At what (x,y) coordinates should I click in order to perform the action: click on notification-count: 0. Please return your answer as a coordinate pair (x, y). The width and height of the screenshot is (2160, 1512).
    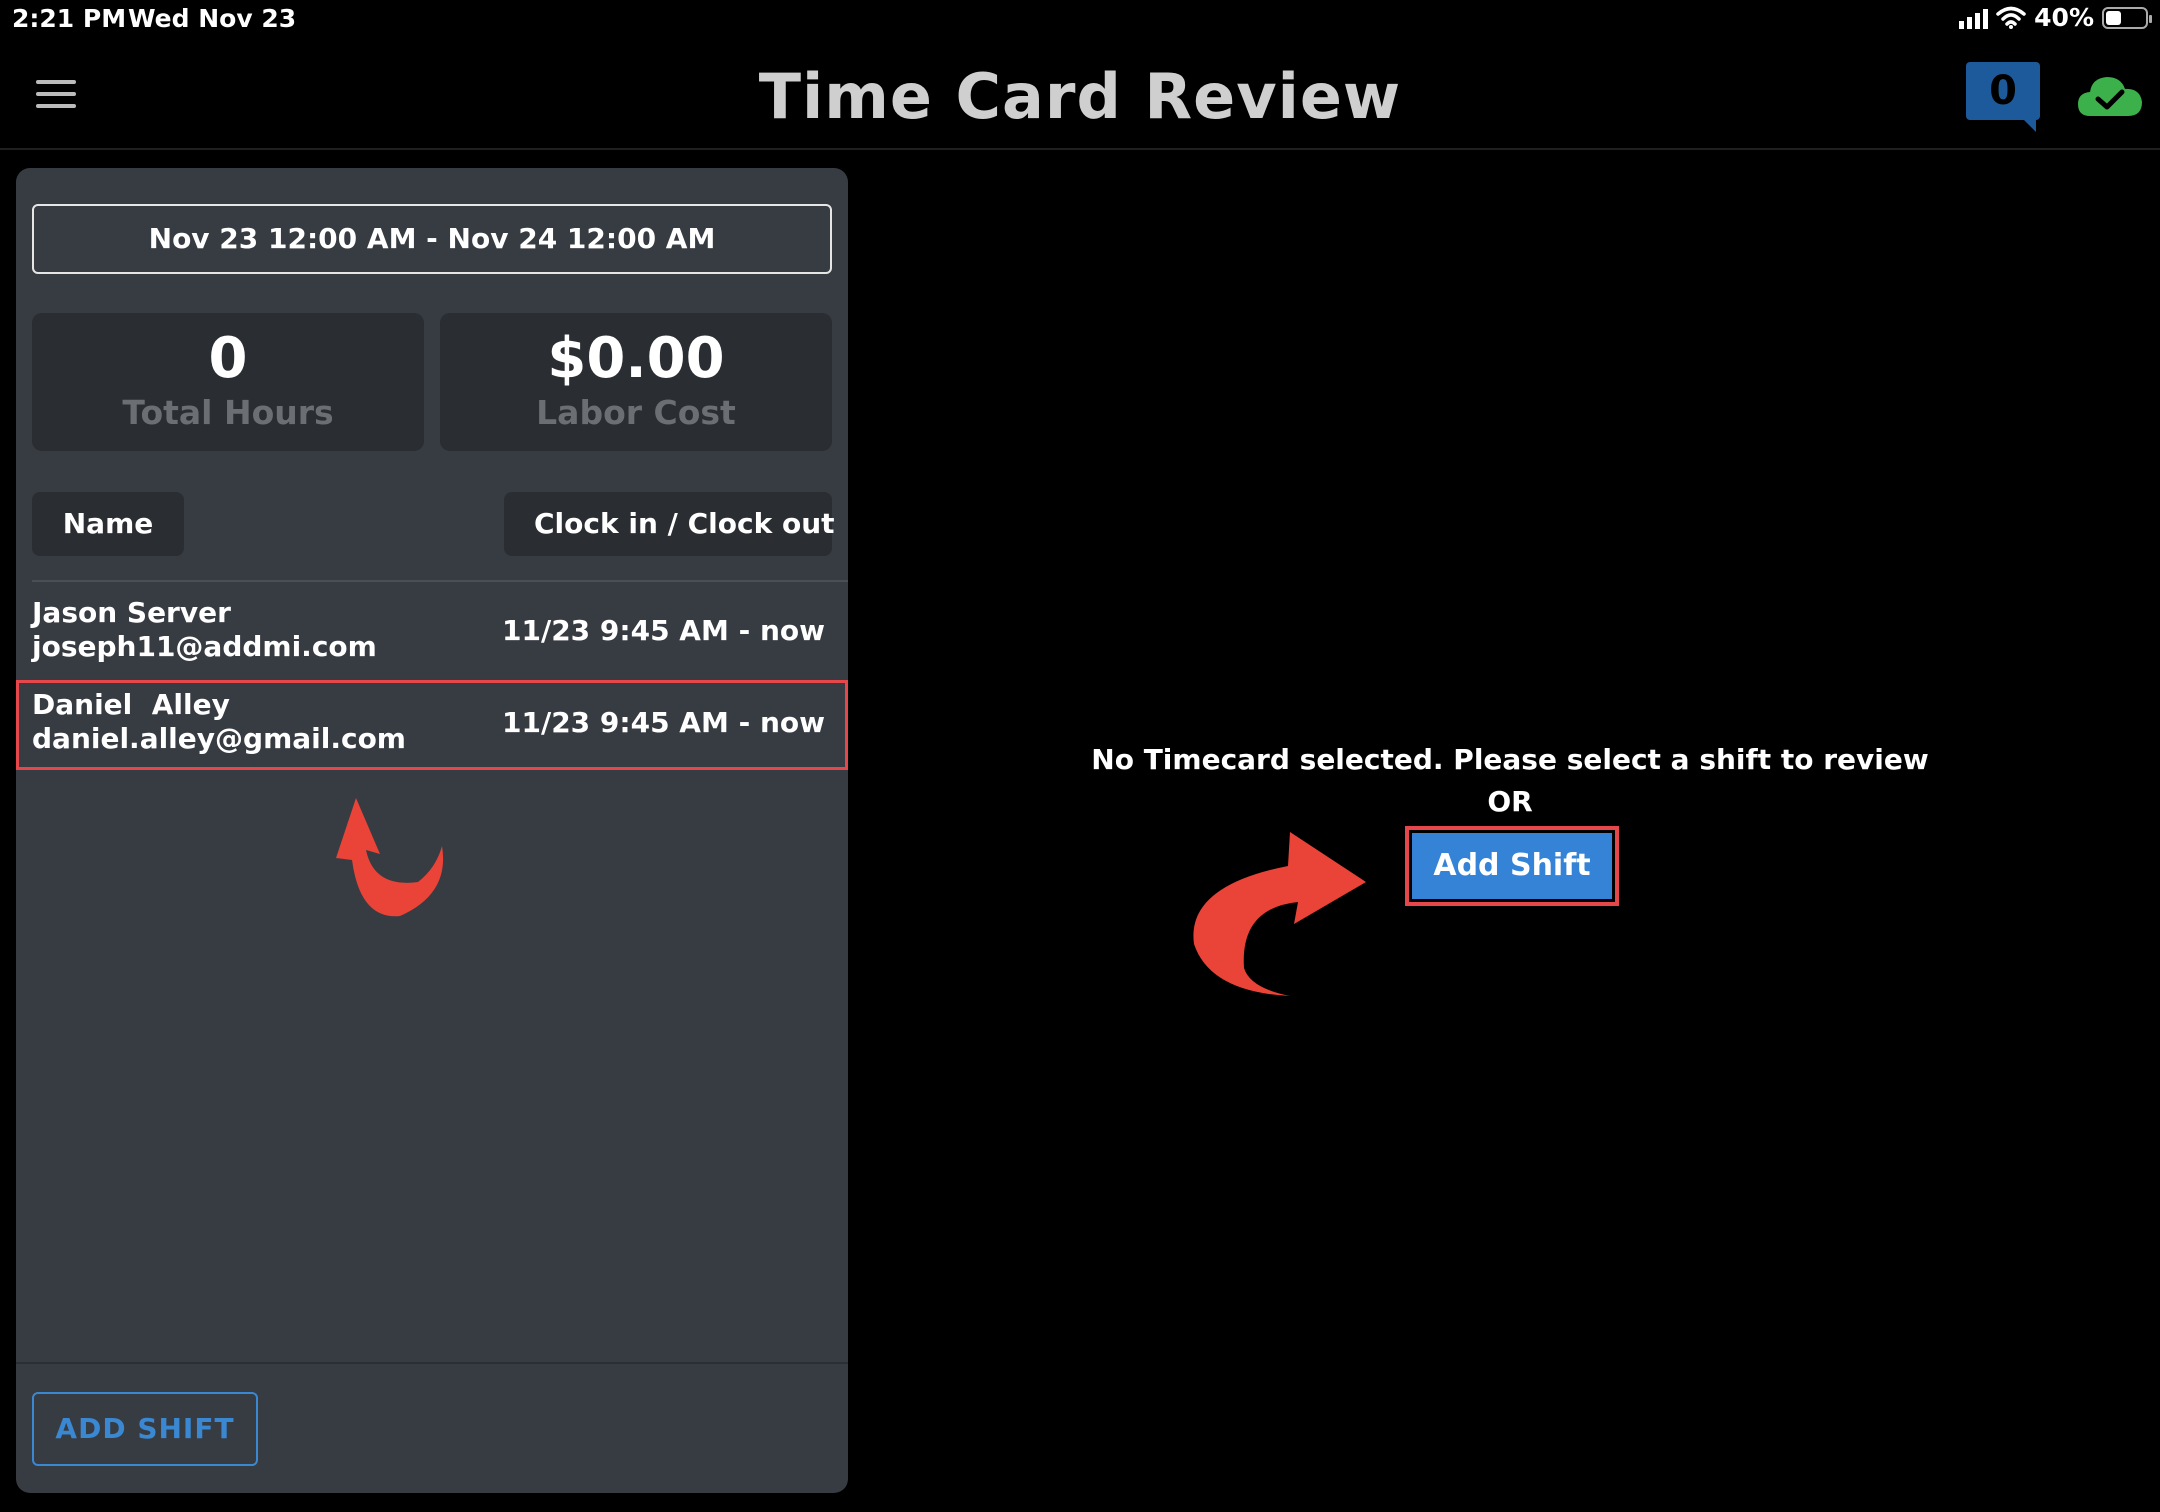
    Looking at the image, I should click on (2003, 91).